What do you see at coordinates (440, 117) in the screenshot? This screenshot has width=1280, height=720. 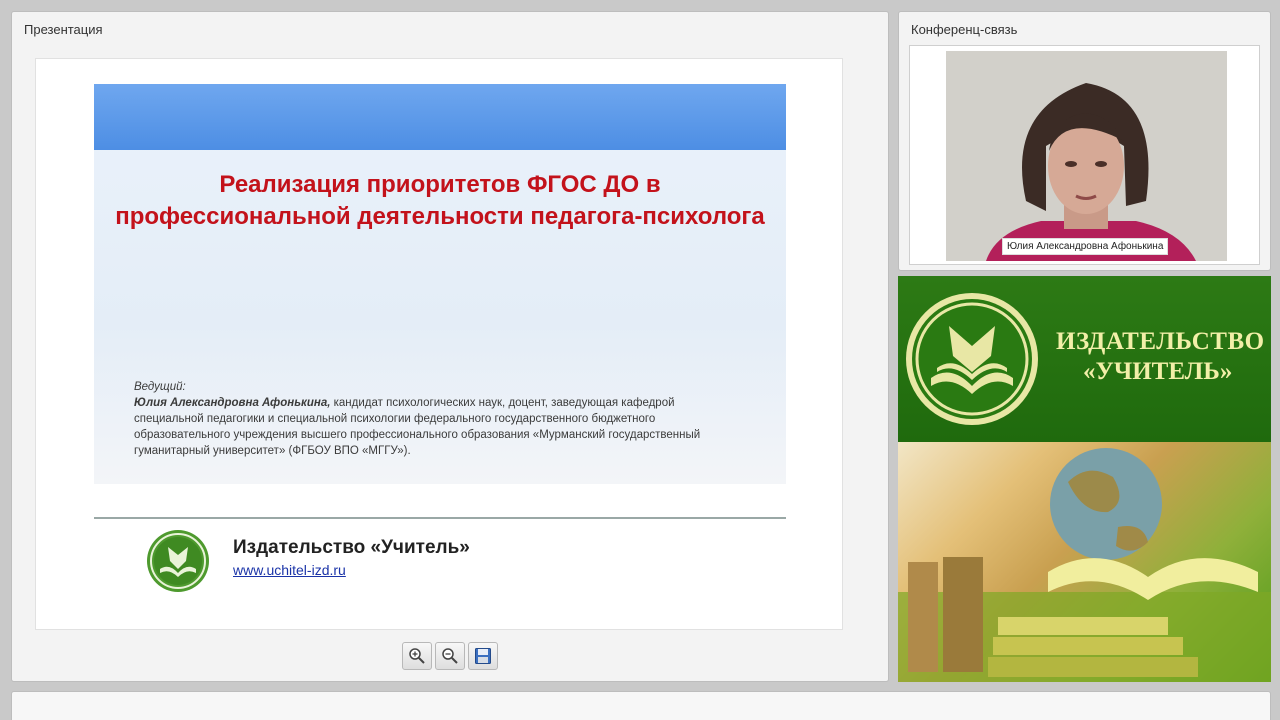 I see `slide-header-band` at bounding box center [440, 117].